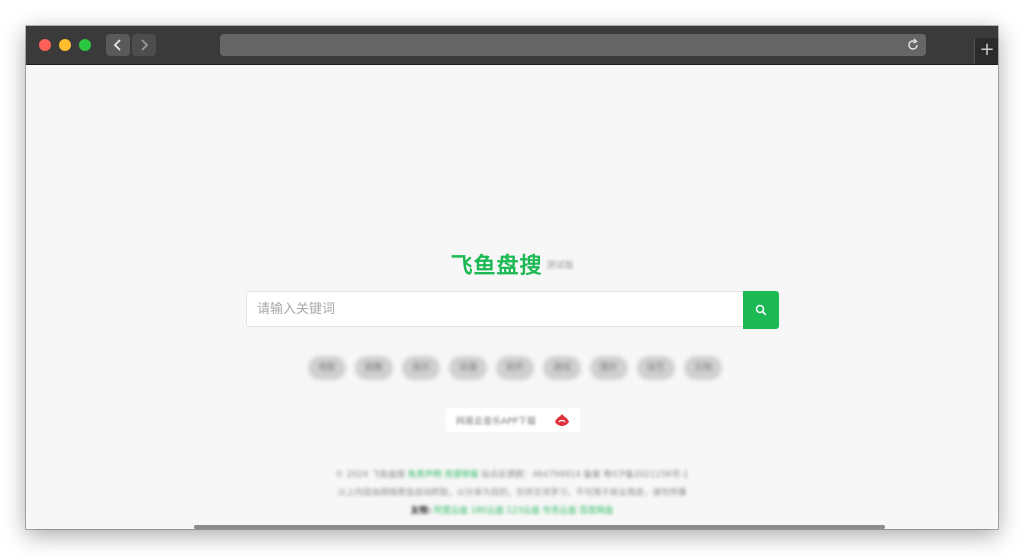 The image size is (1024, 556). I want to click on browser-titlebar: +, so click(512, 45).